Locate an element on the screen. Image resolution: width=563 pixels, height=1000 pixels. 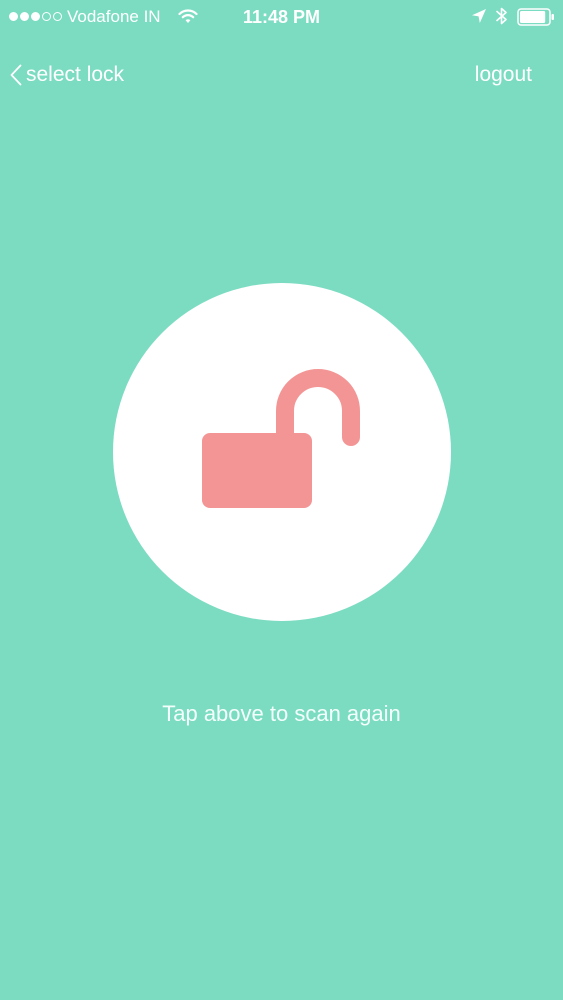
status-bar: Vodafone IN 11:48 PM is located at coordinates (281, 17).